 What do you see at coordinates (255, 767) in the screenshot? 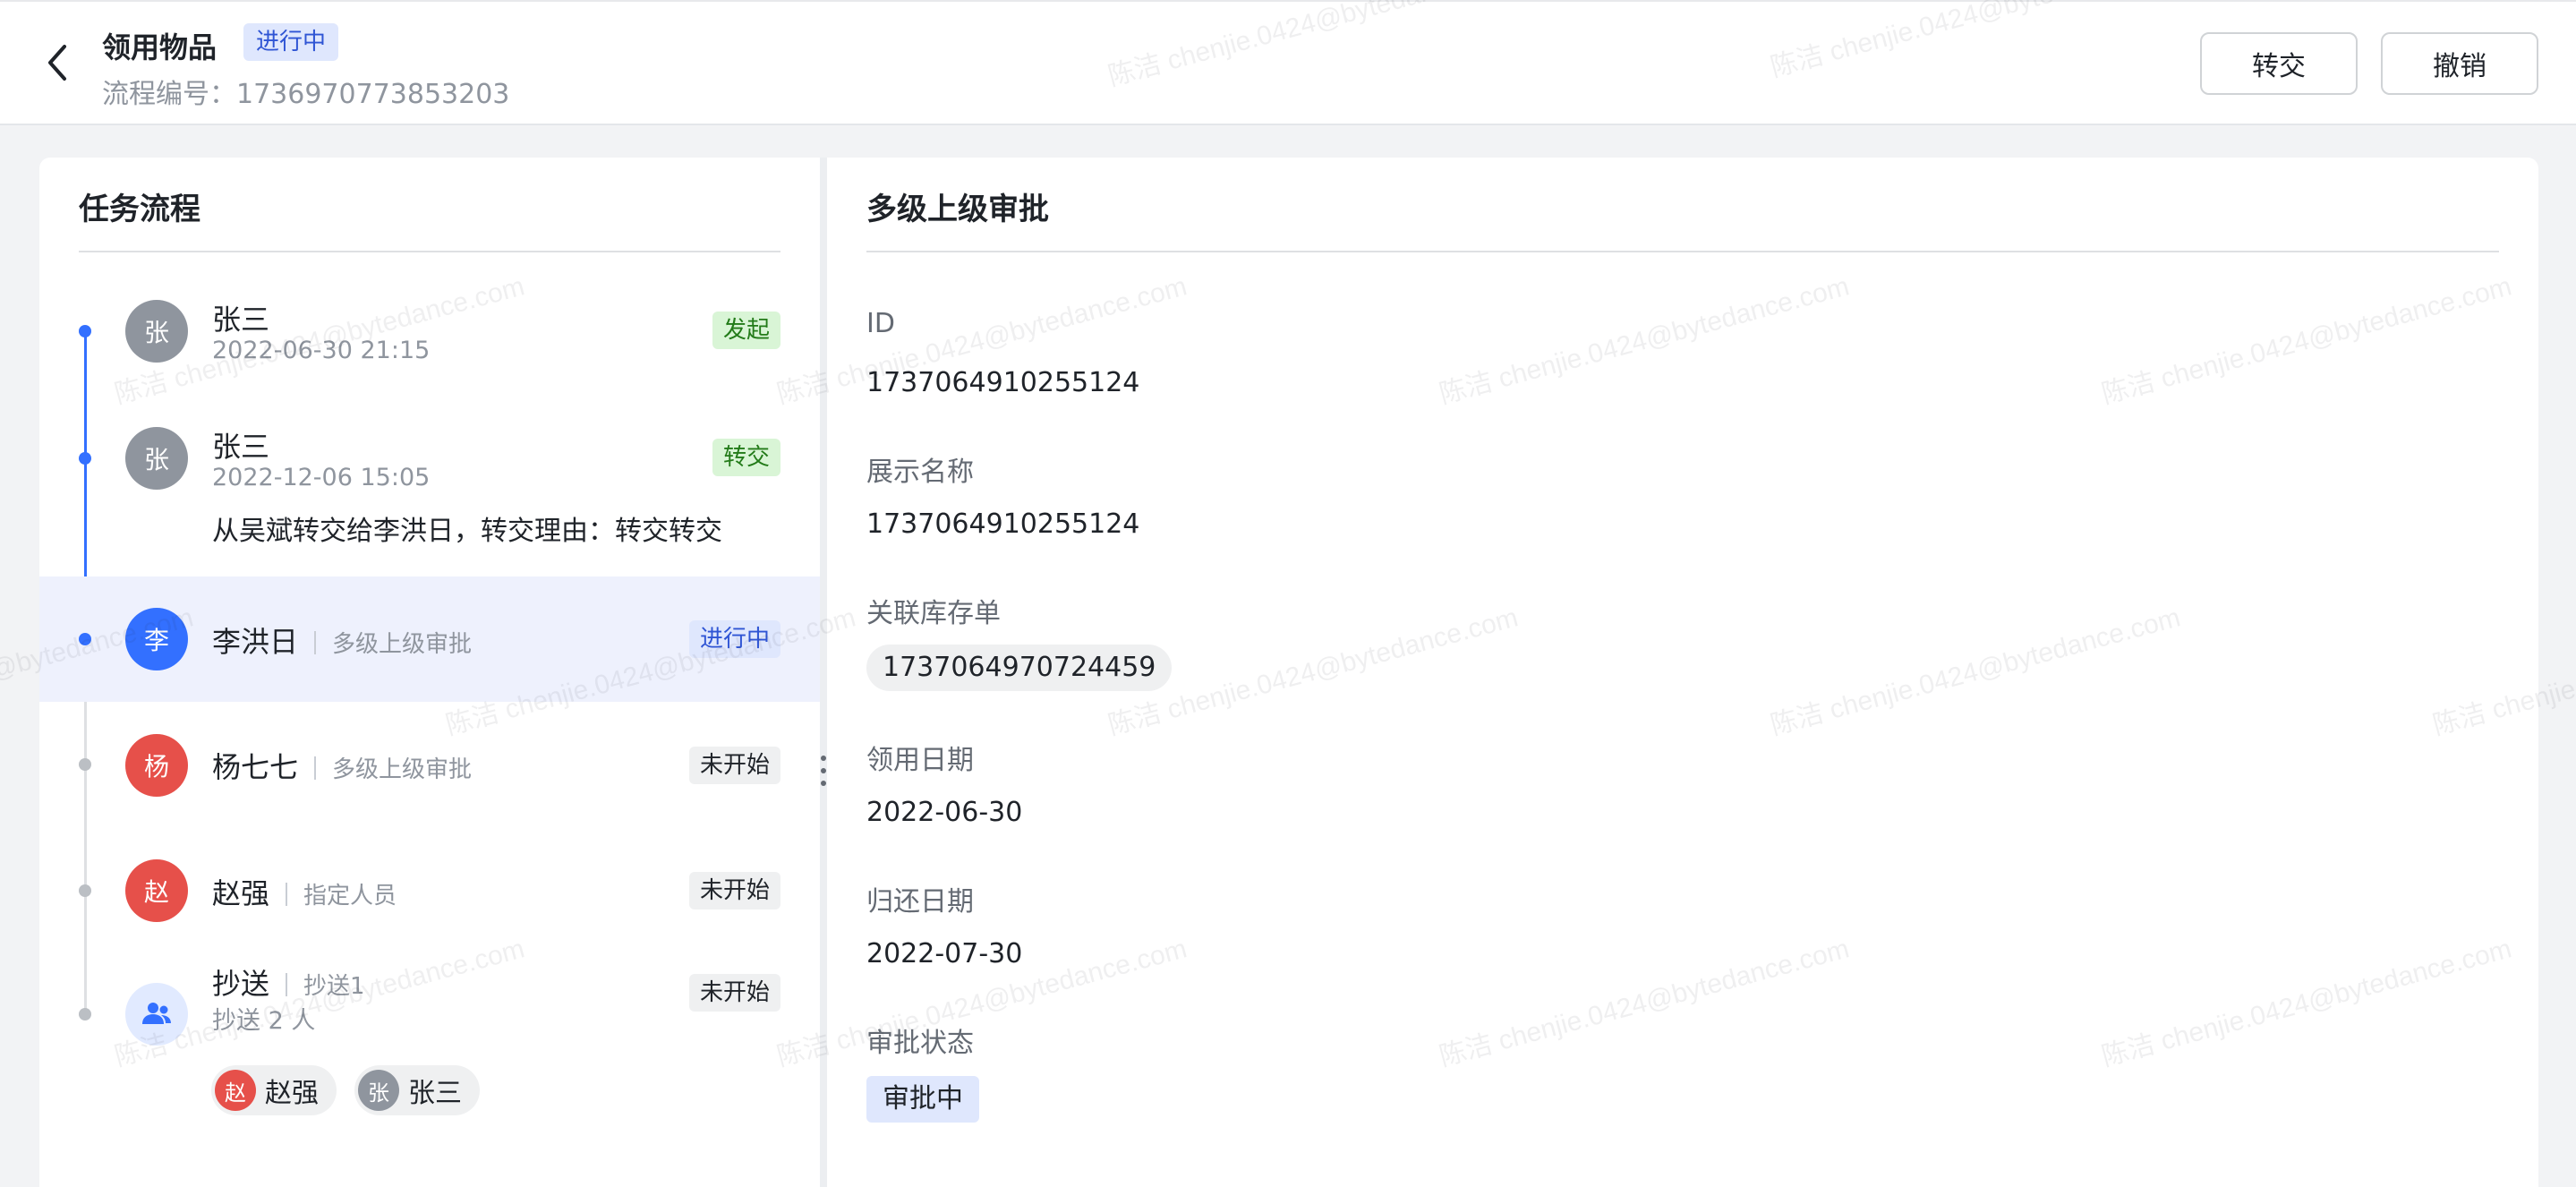
I see `task-name-text: 杨七七` at bounding box center [255, 767].